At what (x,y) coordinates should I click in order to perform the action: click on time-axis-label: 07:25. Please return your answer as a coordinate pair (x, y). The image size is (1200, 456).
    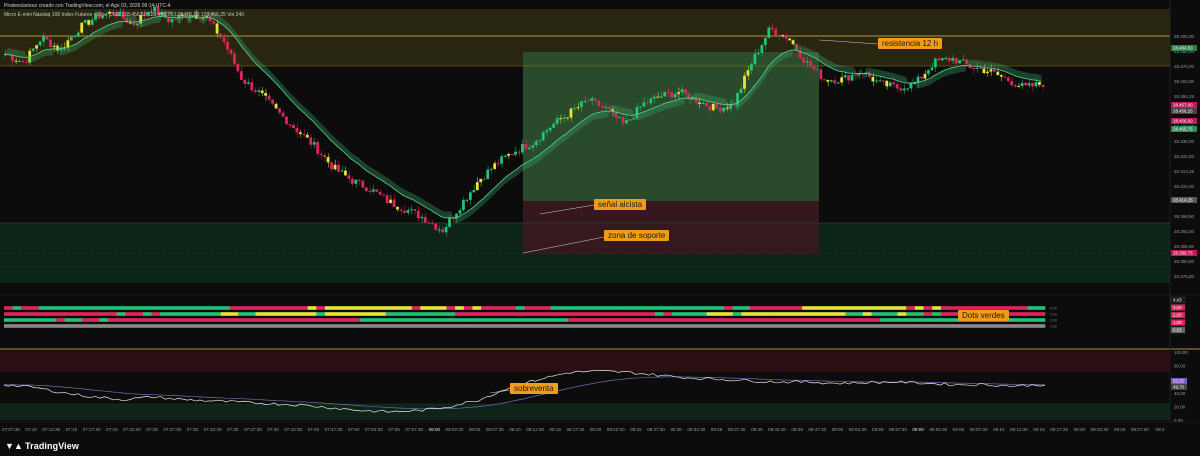
    Looking at the image, I should click on (152, 429).